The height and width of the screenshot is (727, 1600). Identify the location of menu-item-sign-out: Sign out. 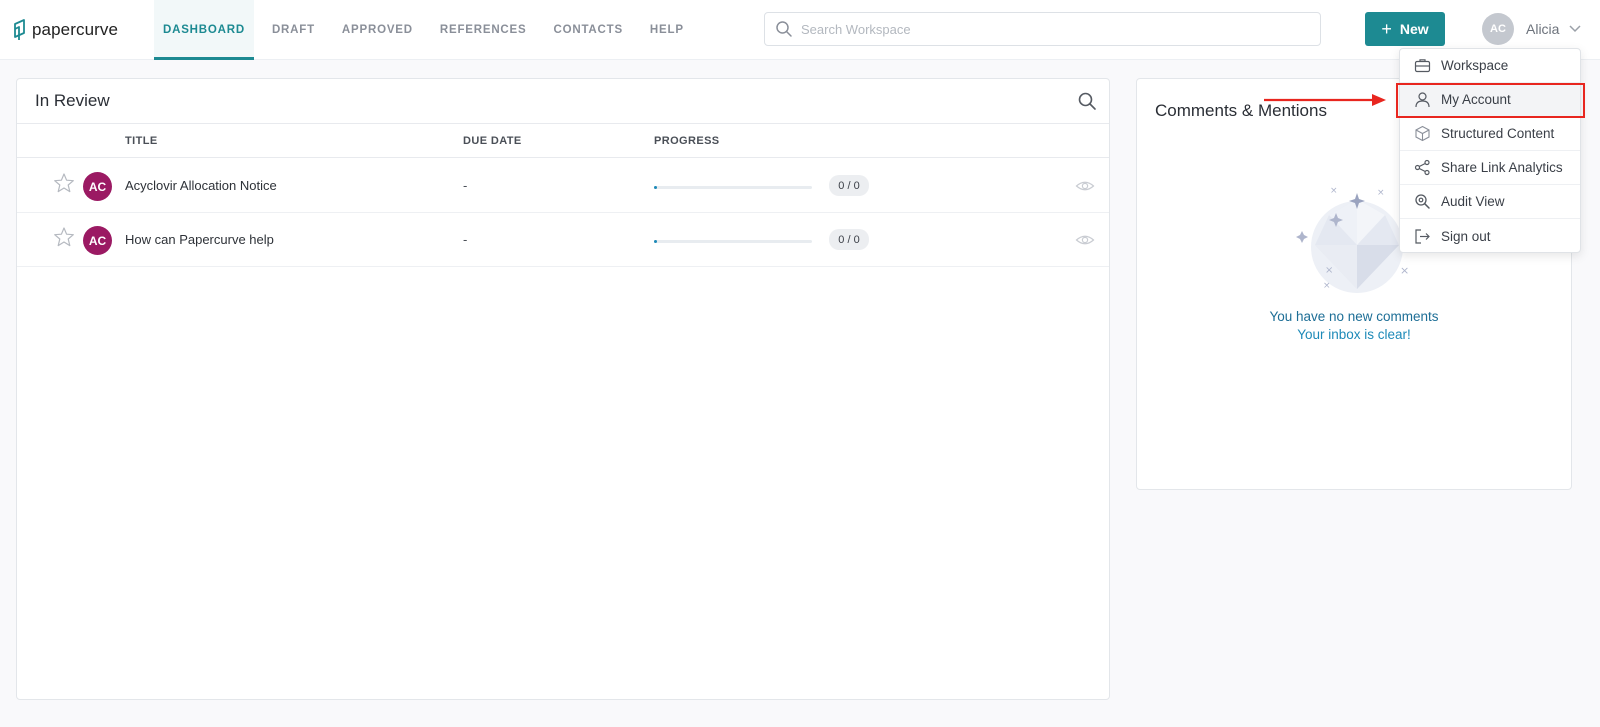
(1490, 236).